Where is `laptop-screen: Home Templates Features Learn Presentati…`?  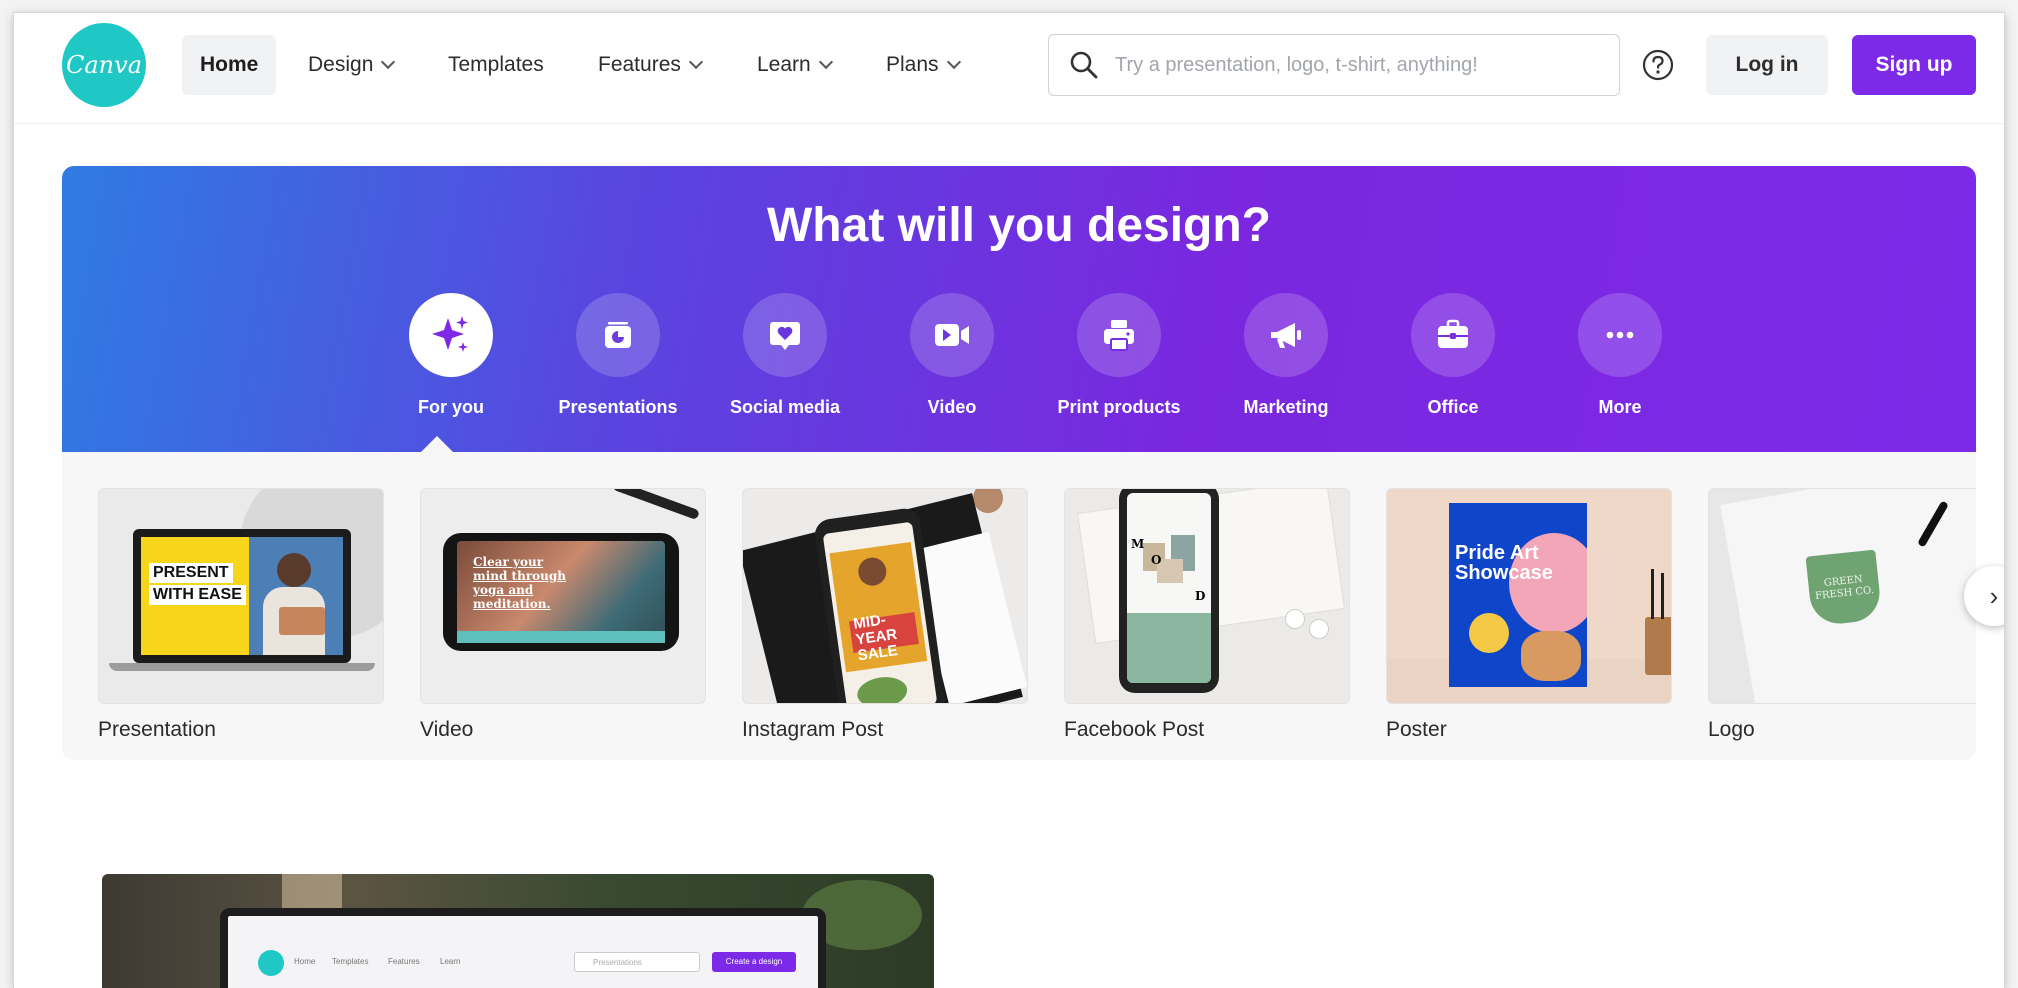
laptop-screen: Home Templates Features Learn Presentati… is located at coordinates (523, 948).